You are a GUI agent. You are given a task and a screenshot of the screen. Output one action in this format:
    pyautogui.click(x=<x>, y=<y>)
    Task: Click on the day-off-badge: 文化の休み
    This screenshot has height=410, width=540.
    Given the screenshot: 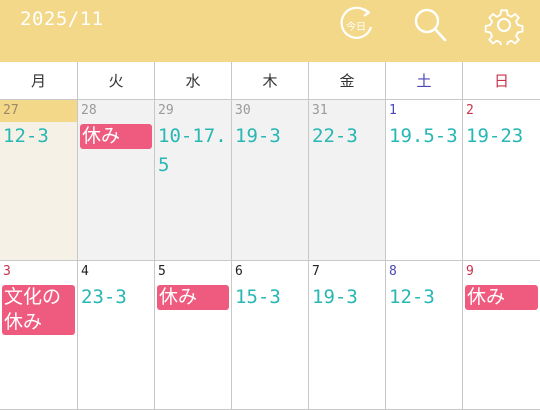 What is the action you would take?
    pyautogui.click(x=38, y=310)
    